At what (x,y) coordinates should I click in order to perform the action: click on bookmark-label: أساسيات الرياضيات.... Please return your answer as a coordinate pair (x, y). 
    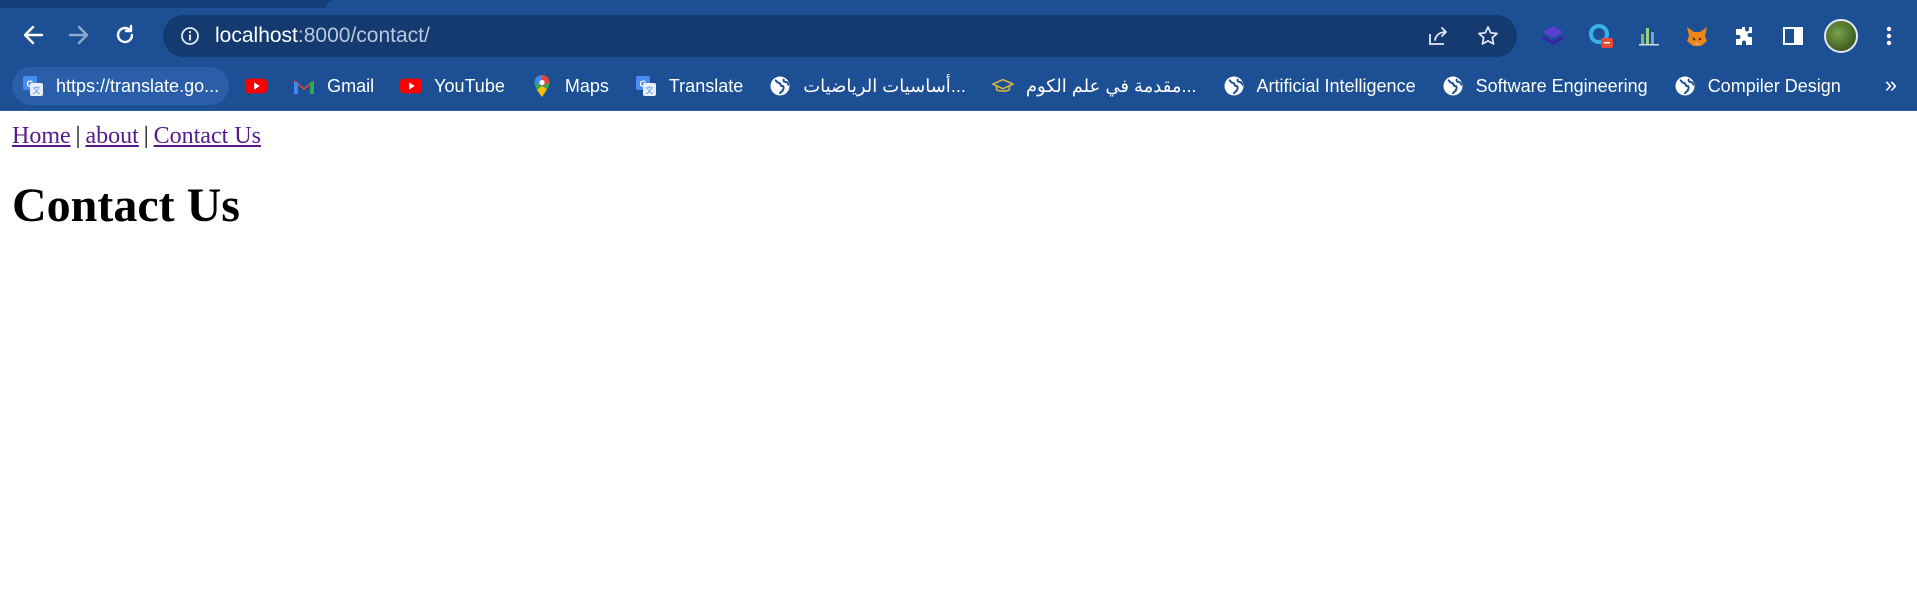
    Looking at the image, I should click on (884, 85).